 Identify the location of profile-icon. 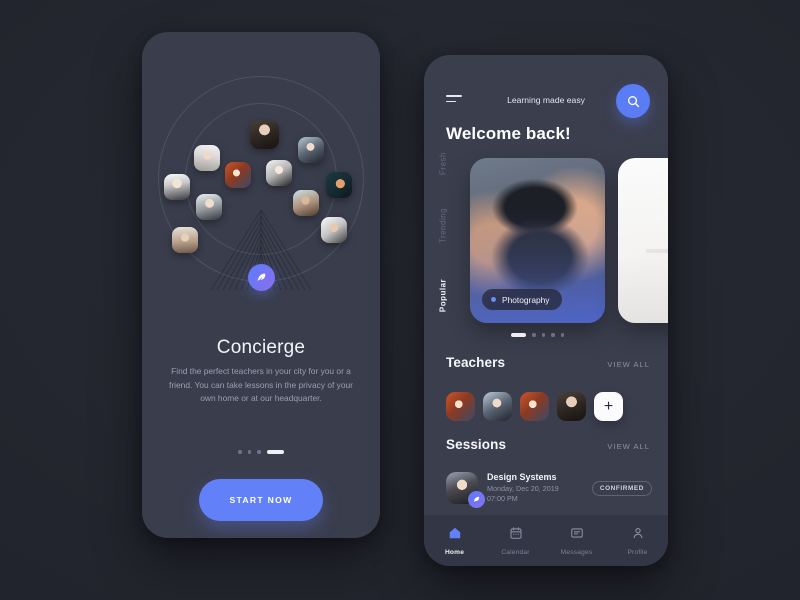
(638, 535).